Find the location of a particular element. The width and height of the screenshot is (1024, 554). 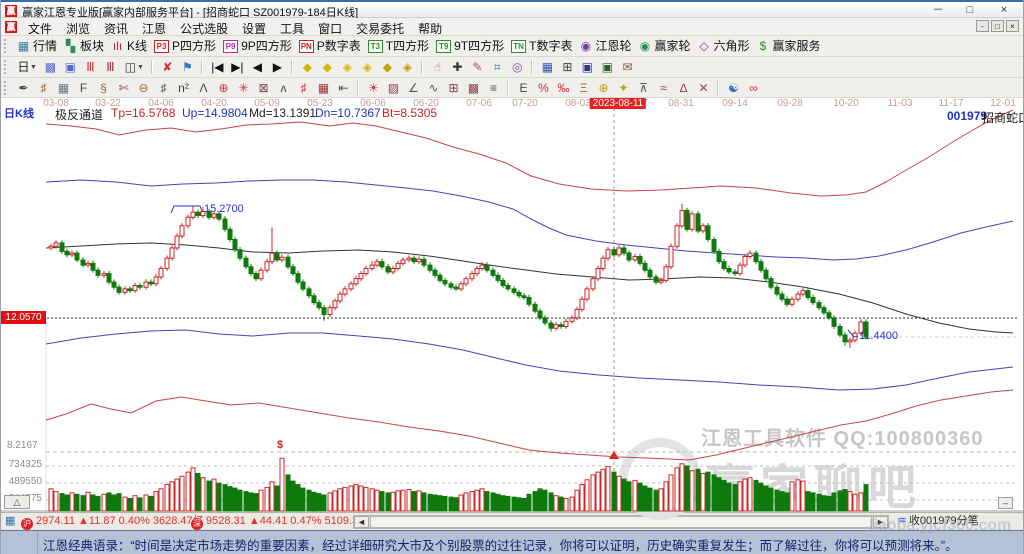

quote-bar-handle is located at coordinates (19, 542).